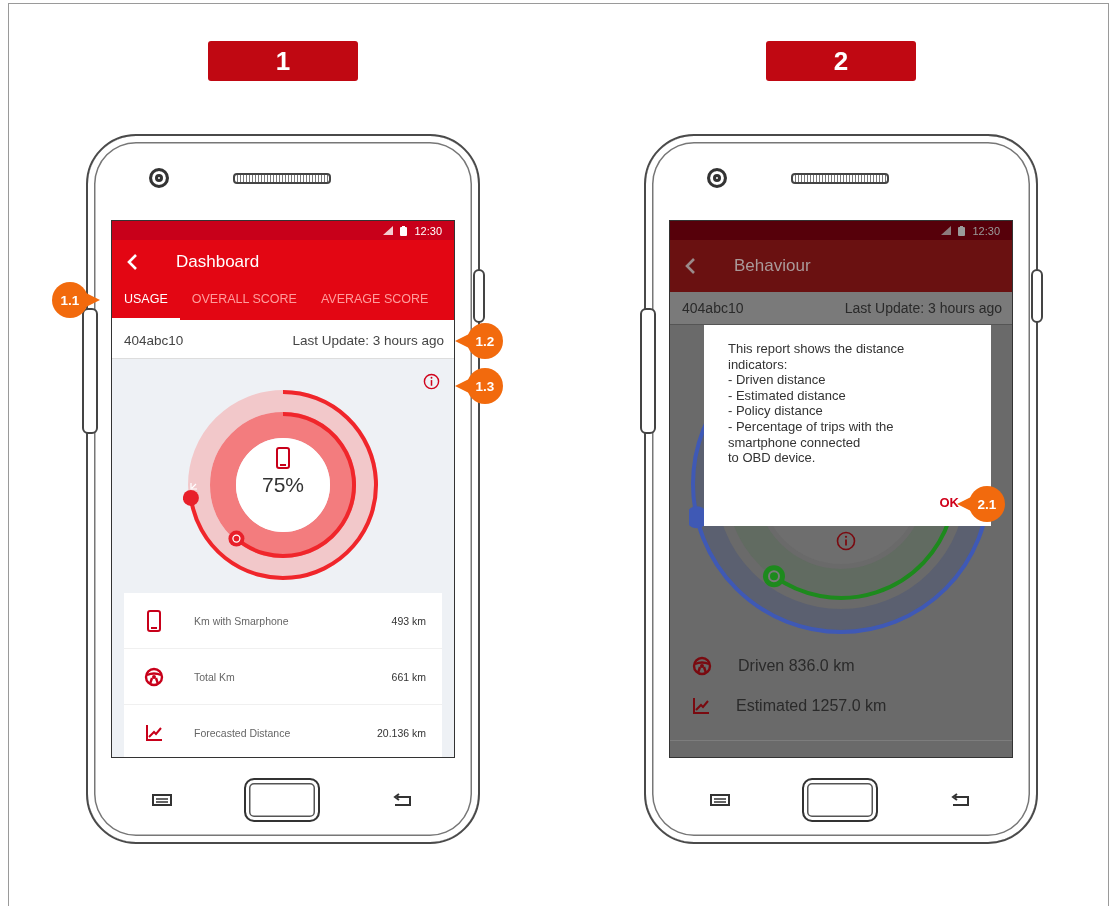 The image size is (1109, 906). Describe the element at coordinates (215, 676) in the screenshot. I see `stat-label: Total Km` at that location.